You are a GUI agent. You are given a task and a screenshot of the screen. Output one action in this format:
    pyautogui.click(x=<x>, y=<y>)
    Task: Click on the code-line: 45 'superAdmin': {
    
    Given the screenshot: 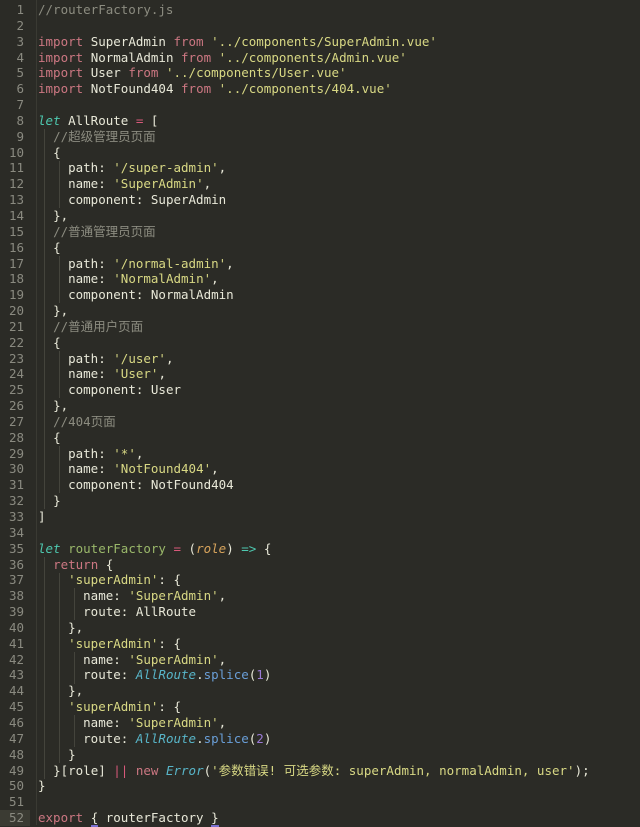 What is the action you would take?
    pyautogui.click(x=320, y=707)
    